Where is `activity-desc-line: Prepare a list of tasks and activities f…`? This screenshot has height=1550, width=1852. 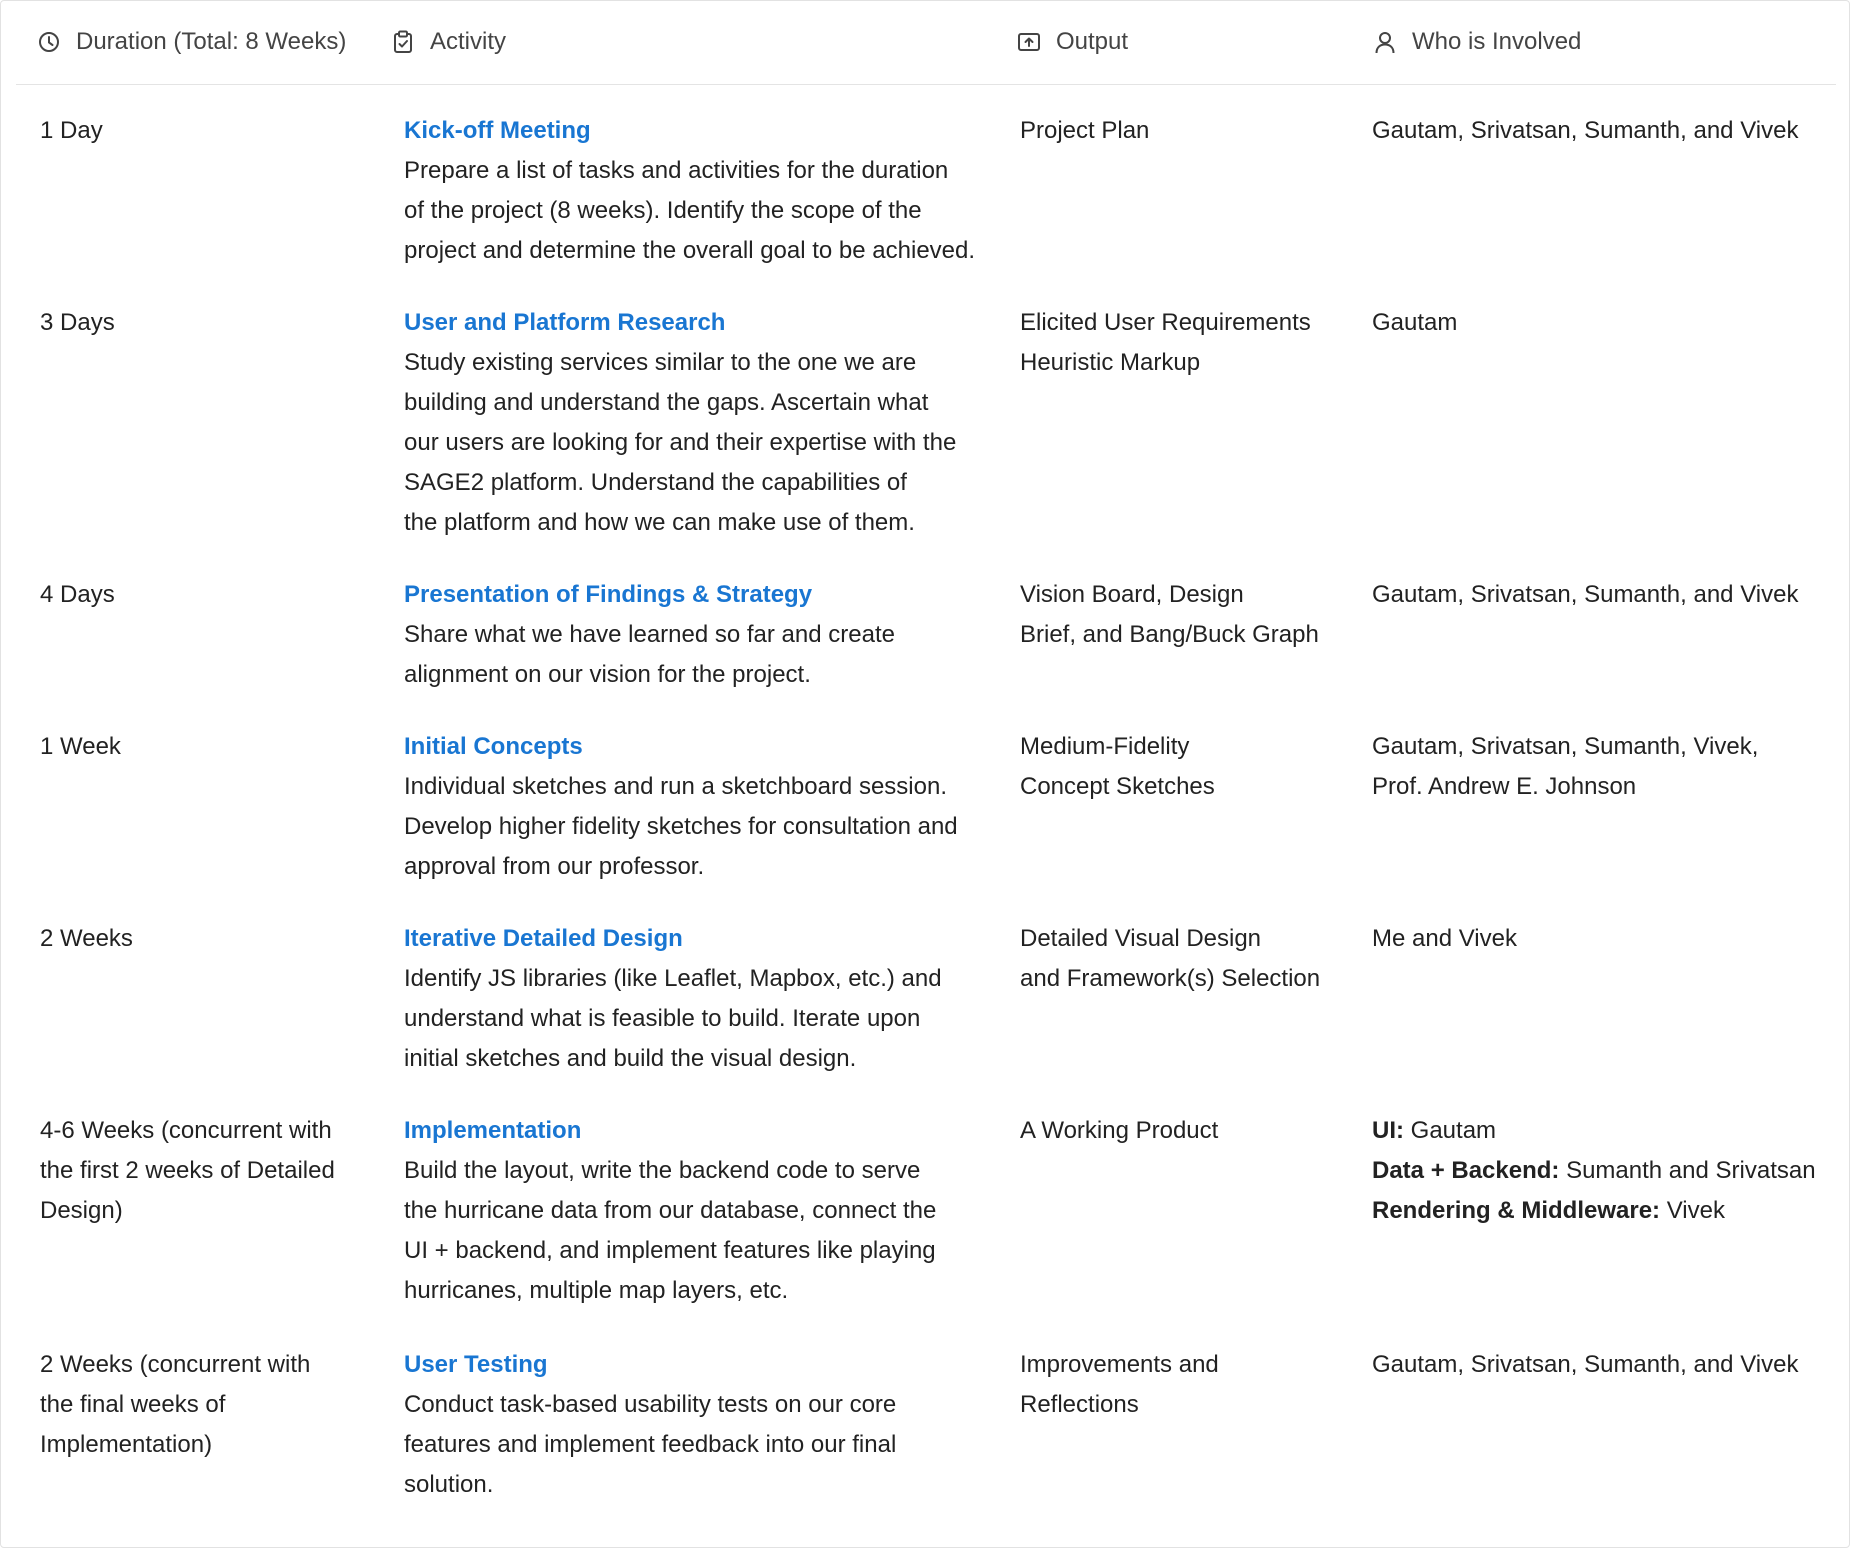
activity-desc-line: Prepare a list of tasks and activities f… is located at coordinates (676, 170).